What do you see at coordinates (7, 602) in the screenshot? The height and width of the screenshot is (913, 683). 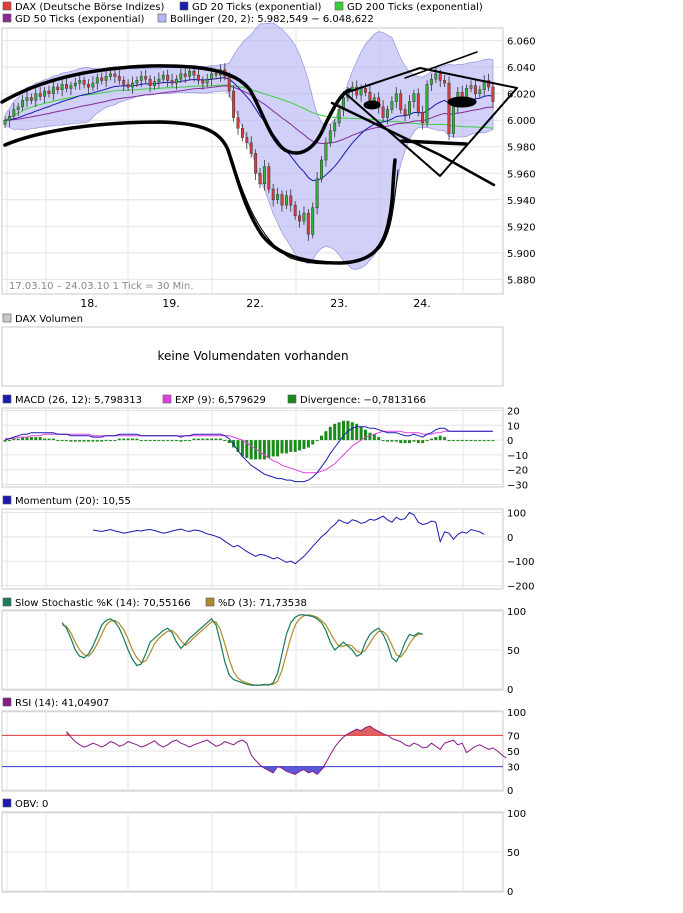 I see `legend-swatch-stoch-k` at bounding box center [7, 602].